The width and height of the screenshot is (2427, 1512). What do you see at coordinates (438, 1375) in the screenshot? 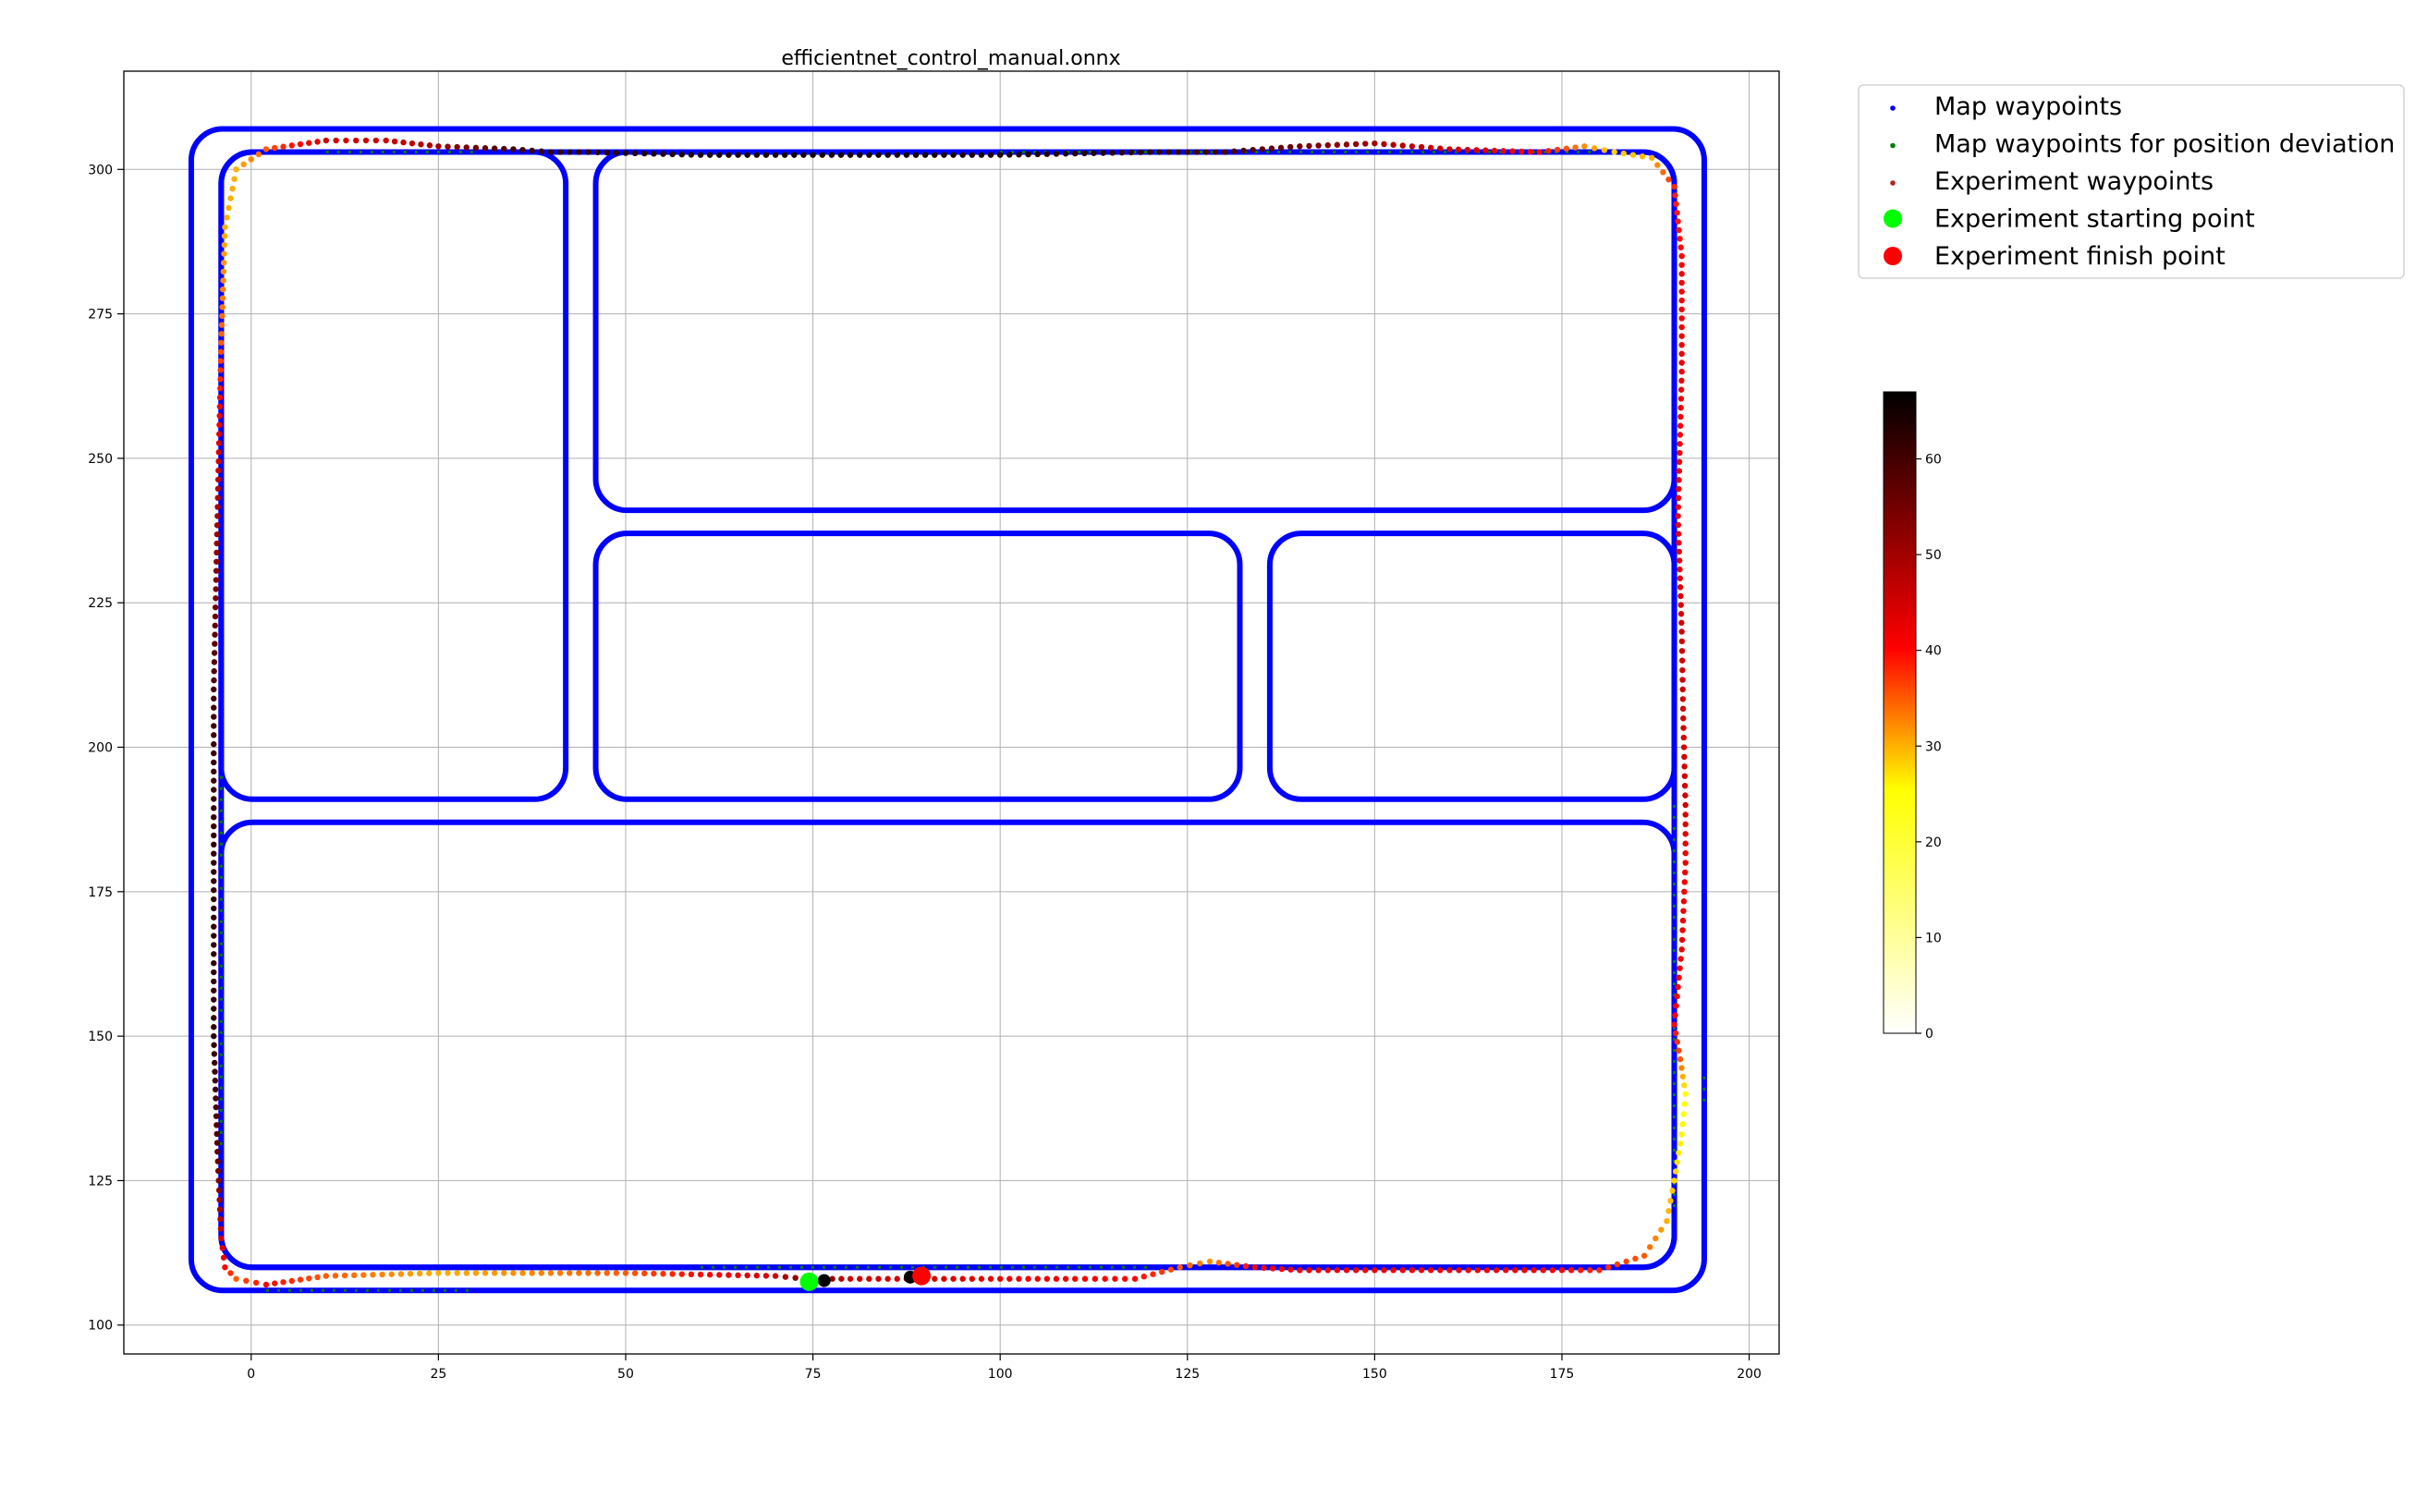
I see `x-tick-label: 25` at bounding box center [438, 1375].